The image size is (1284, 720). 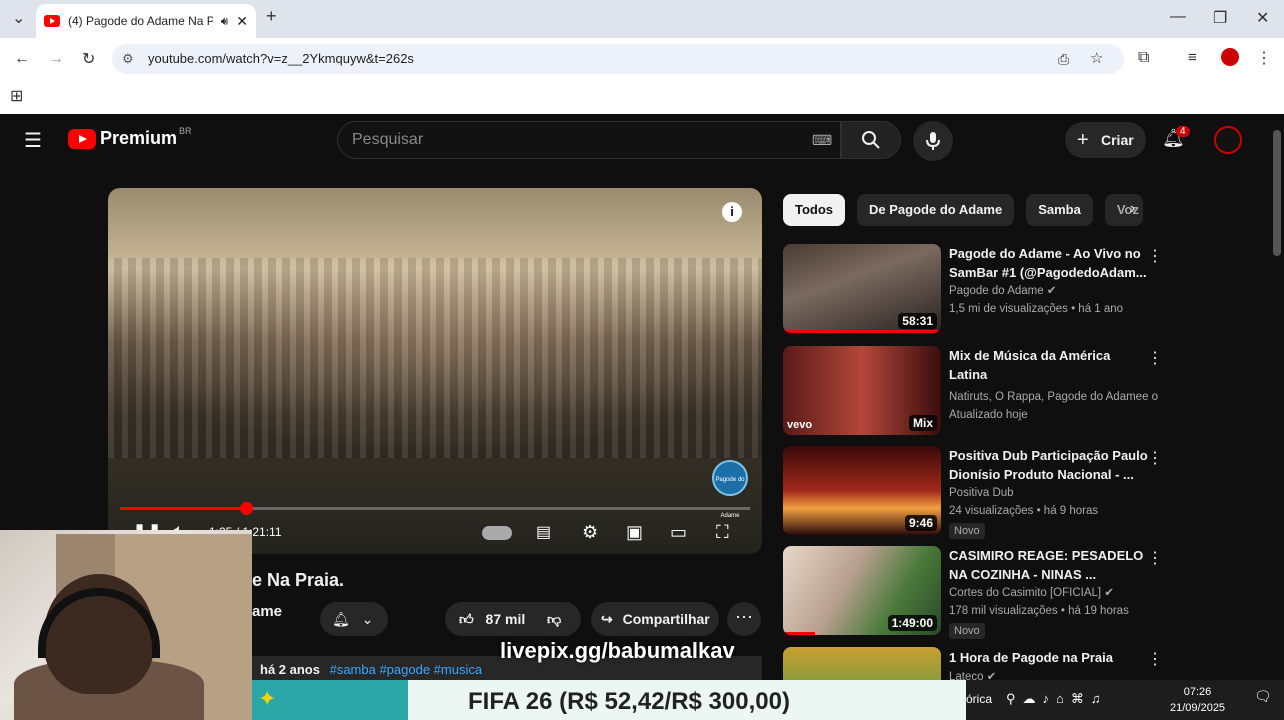 I want to click on recommendation-title: 1 Hora de Pagode na Praia, so click(x=1049, y=657).